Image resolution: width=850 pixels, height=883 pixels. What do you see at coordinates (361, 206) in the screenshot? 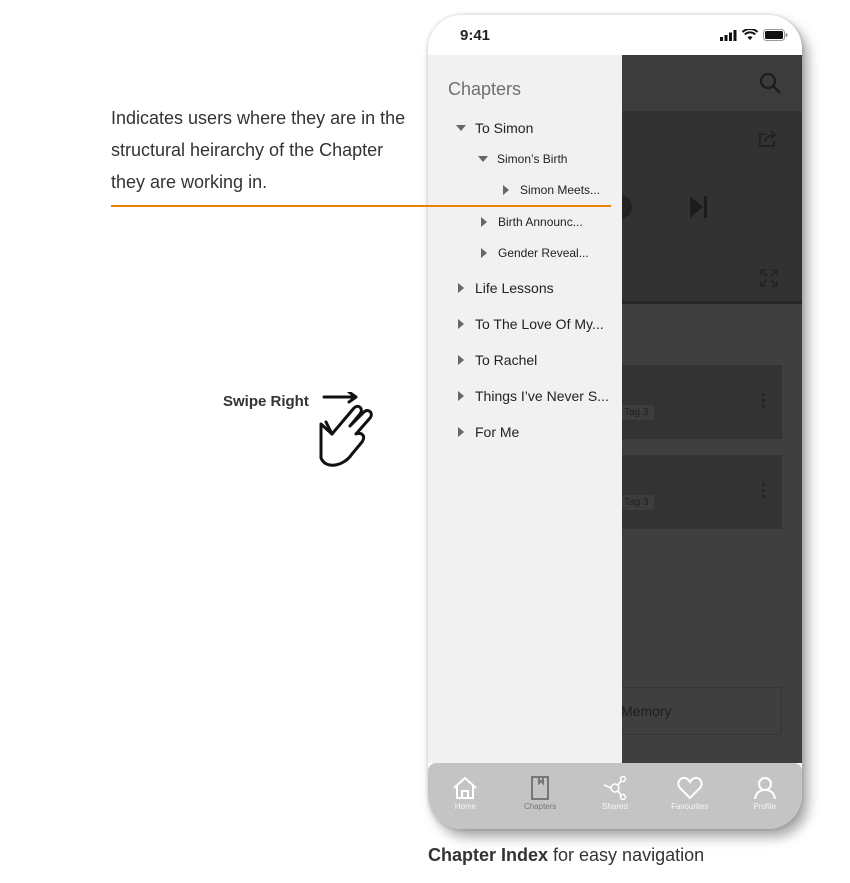
I see `annotation-pointer-line` at bounding box center [361, 206].